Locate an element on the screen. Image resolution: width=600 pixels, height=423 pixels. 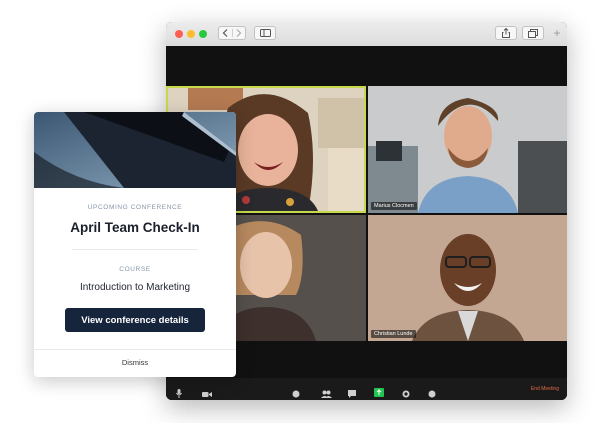
chat-icon is located at coordinates (352, 392).